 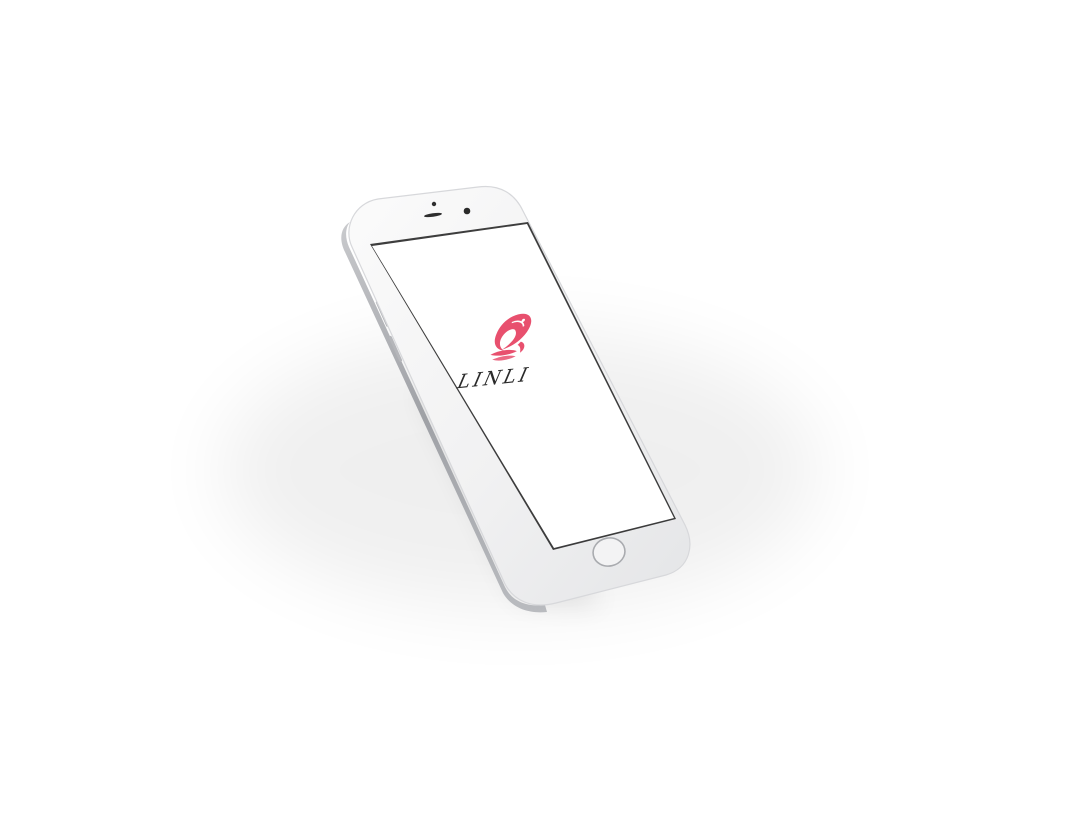 What do you see at coordinates (434, 204) in the screenshot?
I see `proximity-sensor` at bounding box center [434, 204].